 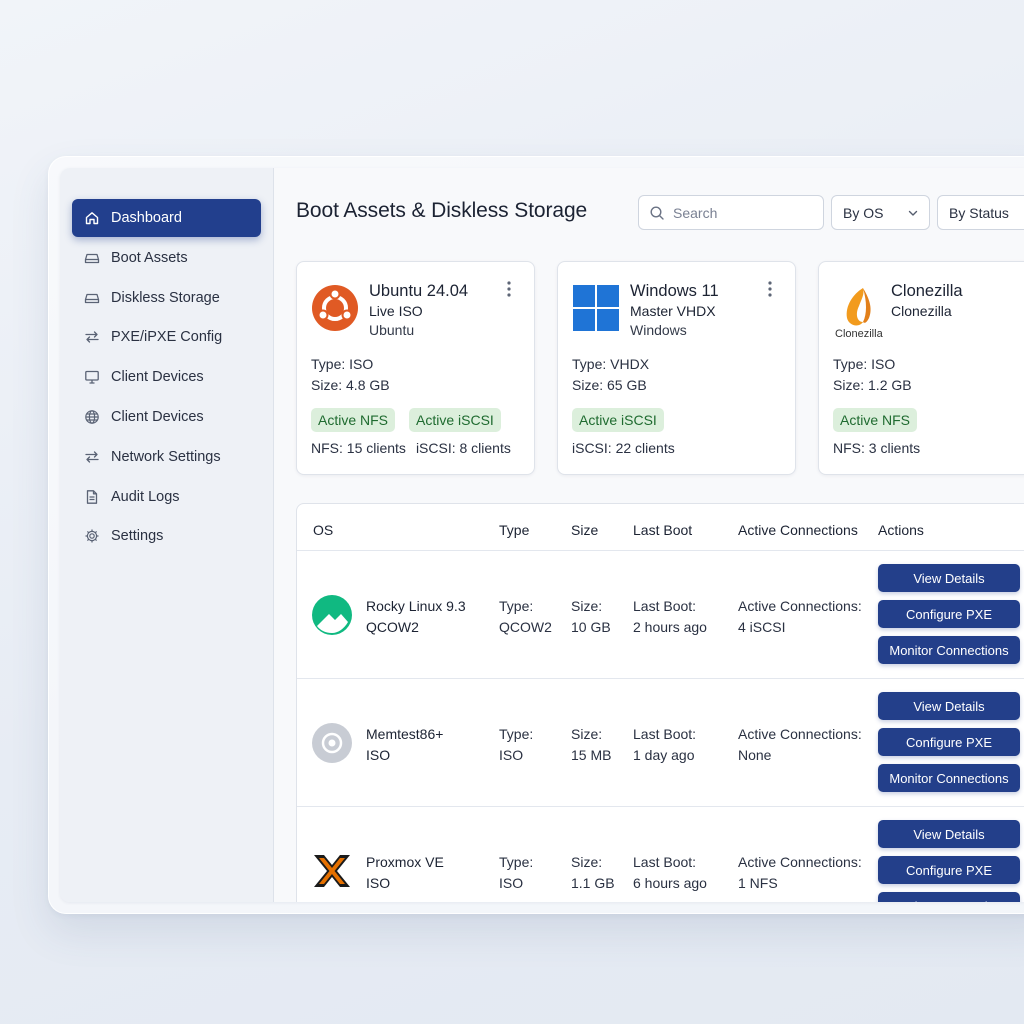 I want to click on row-type-cell: Type: ISO, so click(x=516, y=873).